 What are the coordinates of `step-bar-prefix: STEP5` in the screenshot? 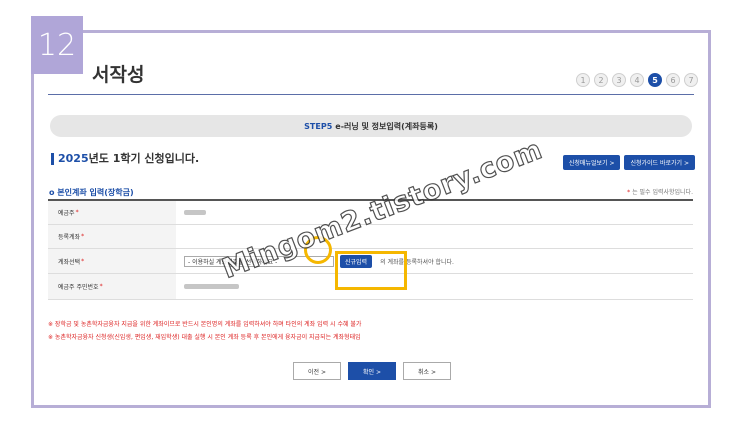 It's located at (318, 126).